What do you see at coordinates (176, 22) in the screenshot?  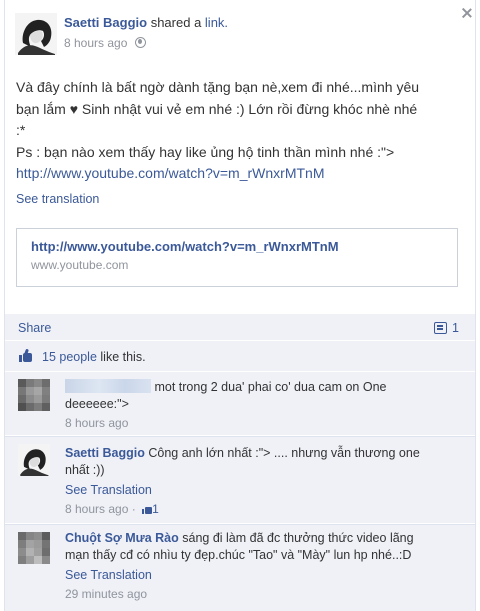 I see `author-action: shared a` at bounding box center [176, 22].